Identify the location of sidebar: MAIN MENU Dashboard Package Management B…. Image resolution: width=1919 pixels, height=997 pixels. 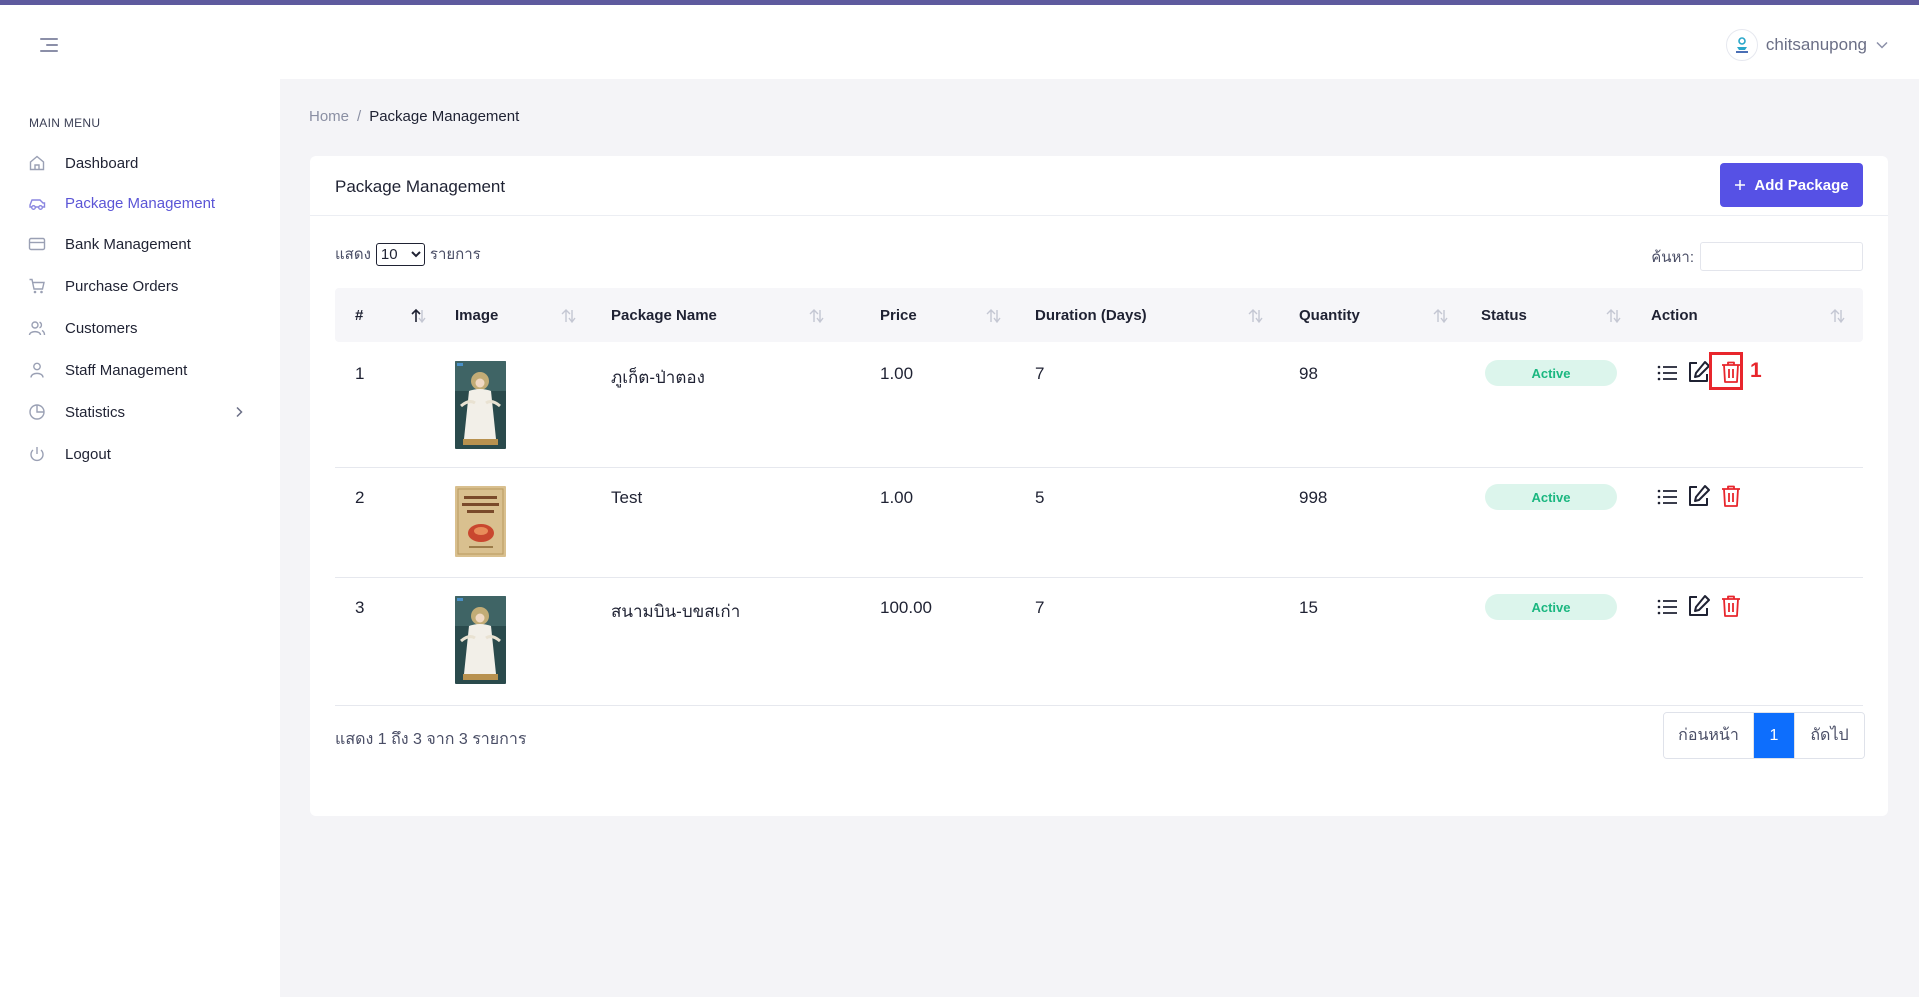
(140, 538).